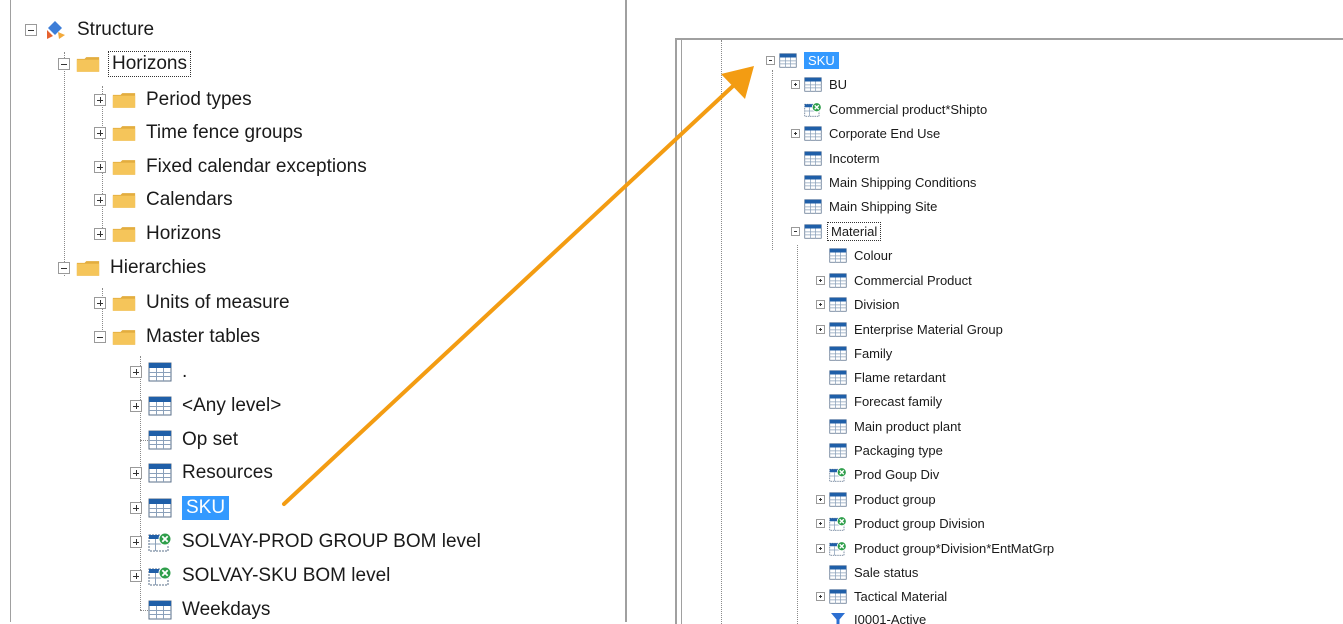 This screenshot has width=1343, height=624. What do you see at coordinates (873, 353) in the screenshot?
I see `tree-node-label: Family` at bounding box center [873, 353].